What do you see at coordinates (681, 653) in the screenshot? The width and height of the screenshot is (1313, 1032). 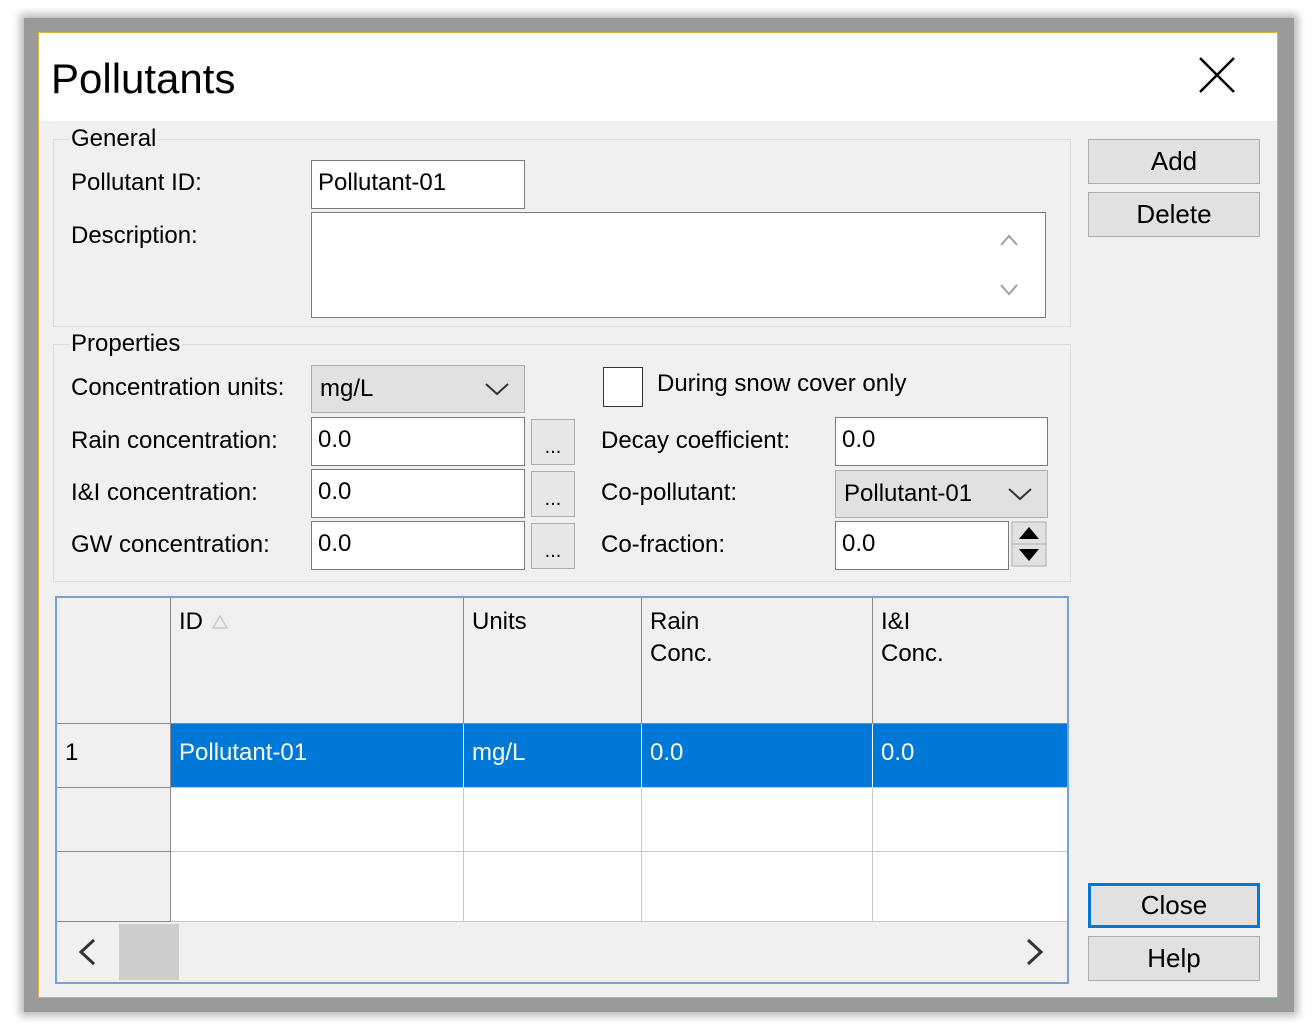 I see `column-header-rain-line2: Conc.` at bounding box center [681, 653].